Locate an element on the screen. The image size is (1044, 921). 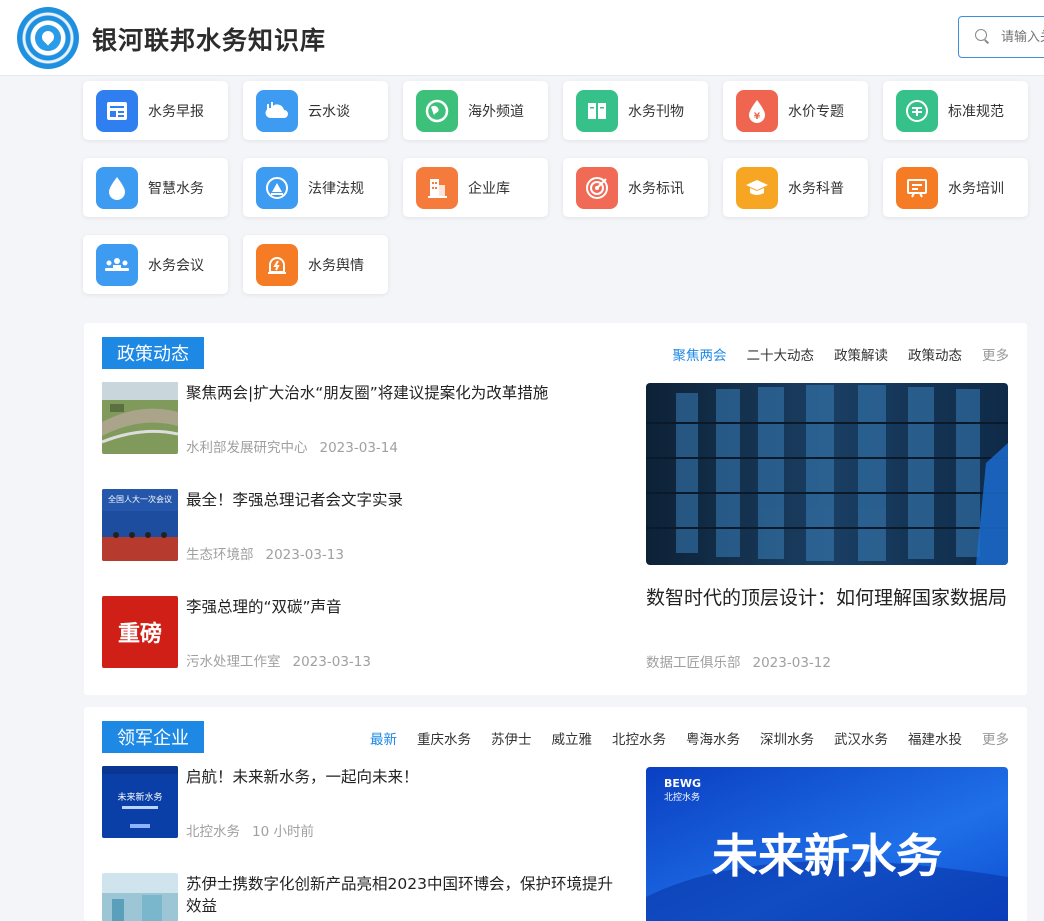
tile-label: 水务舆情 is located at coordinates (336, 265).